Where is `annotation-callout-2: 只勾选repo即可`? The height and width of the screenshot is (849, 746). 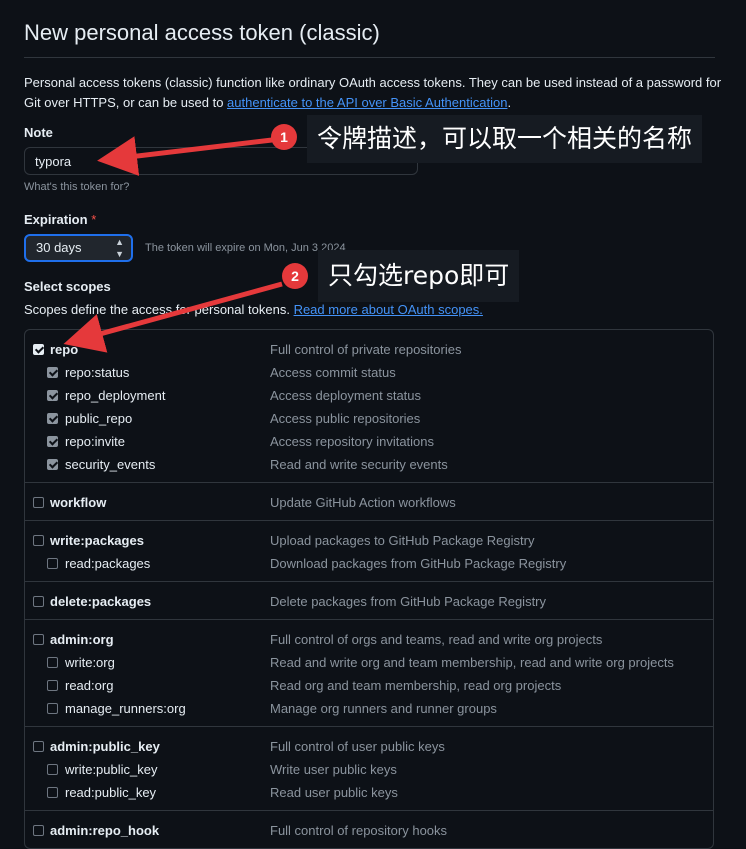
annotation-callout-2: 只勾选repo即可 is located at coordinates (419, 276).